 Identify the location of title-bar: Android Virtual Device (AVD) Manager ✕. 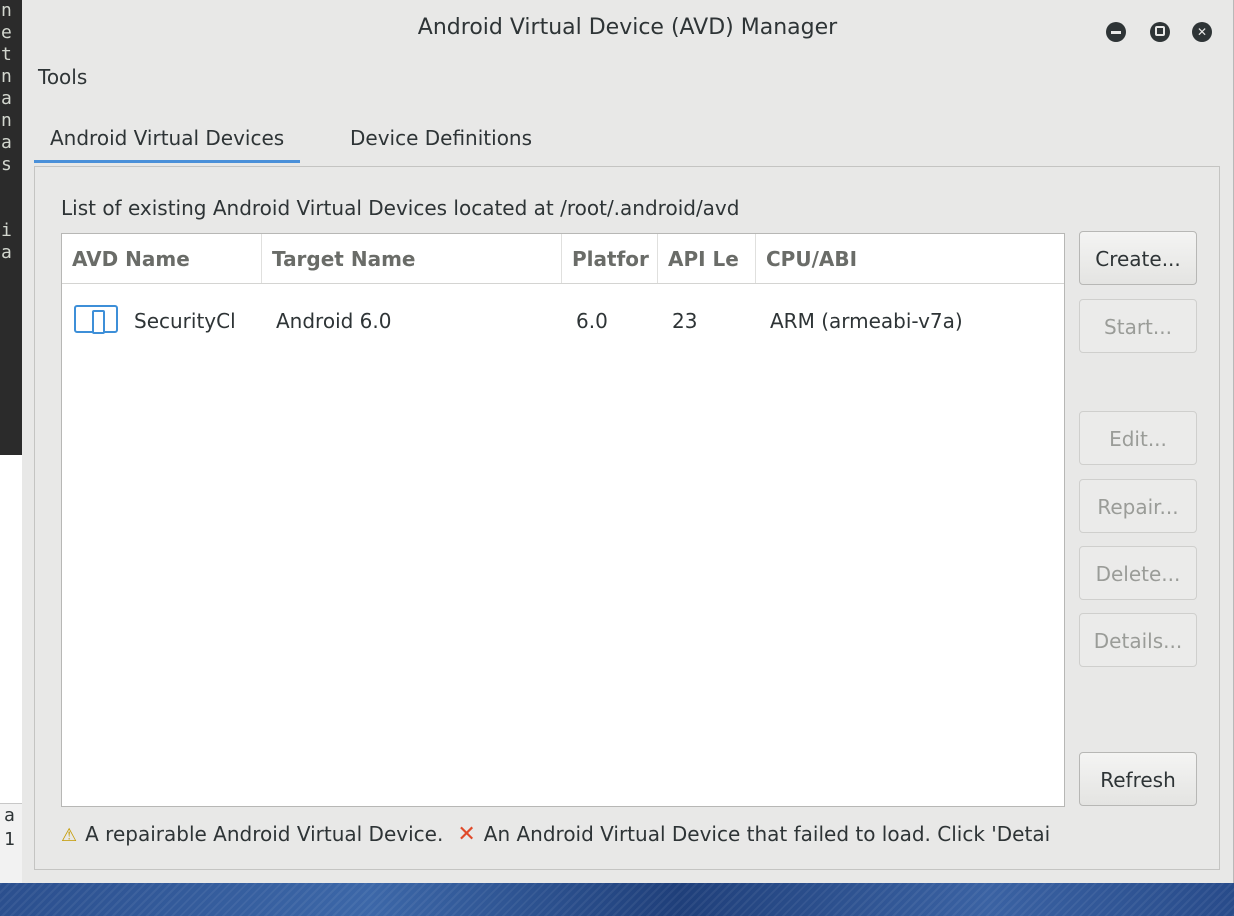
(627, 30).